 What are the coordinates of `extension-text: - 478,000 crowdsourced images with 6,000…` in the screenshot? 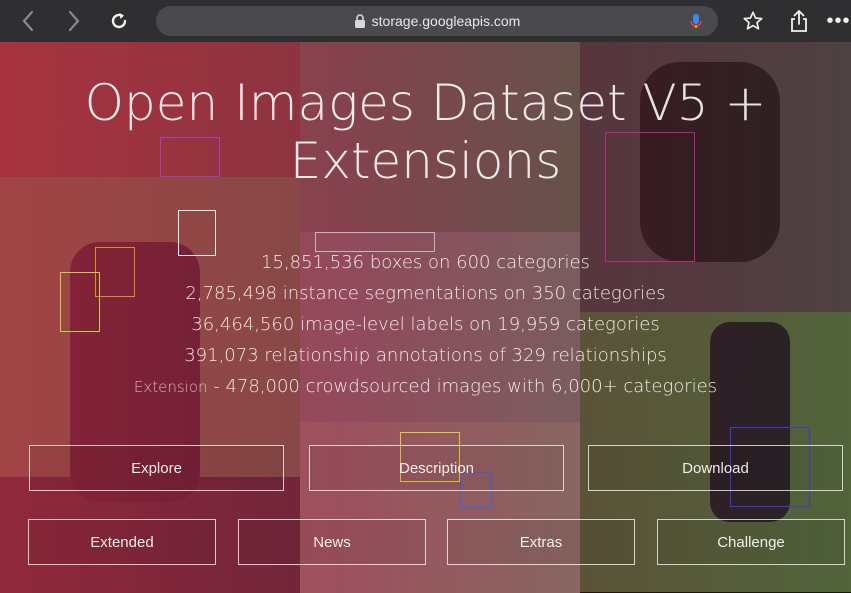 It's located at (462, 386).